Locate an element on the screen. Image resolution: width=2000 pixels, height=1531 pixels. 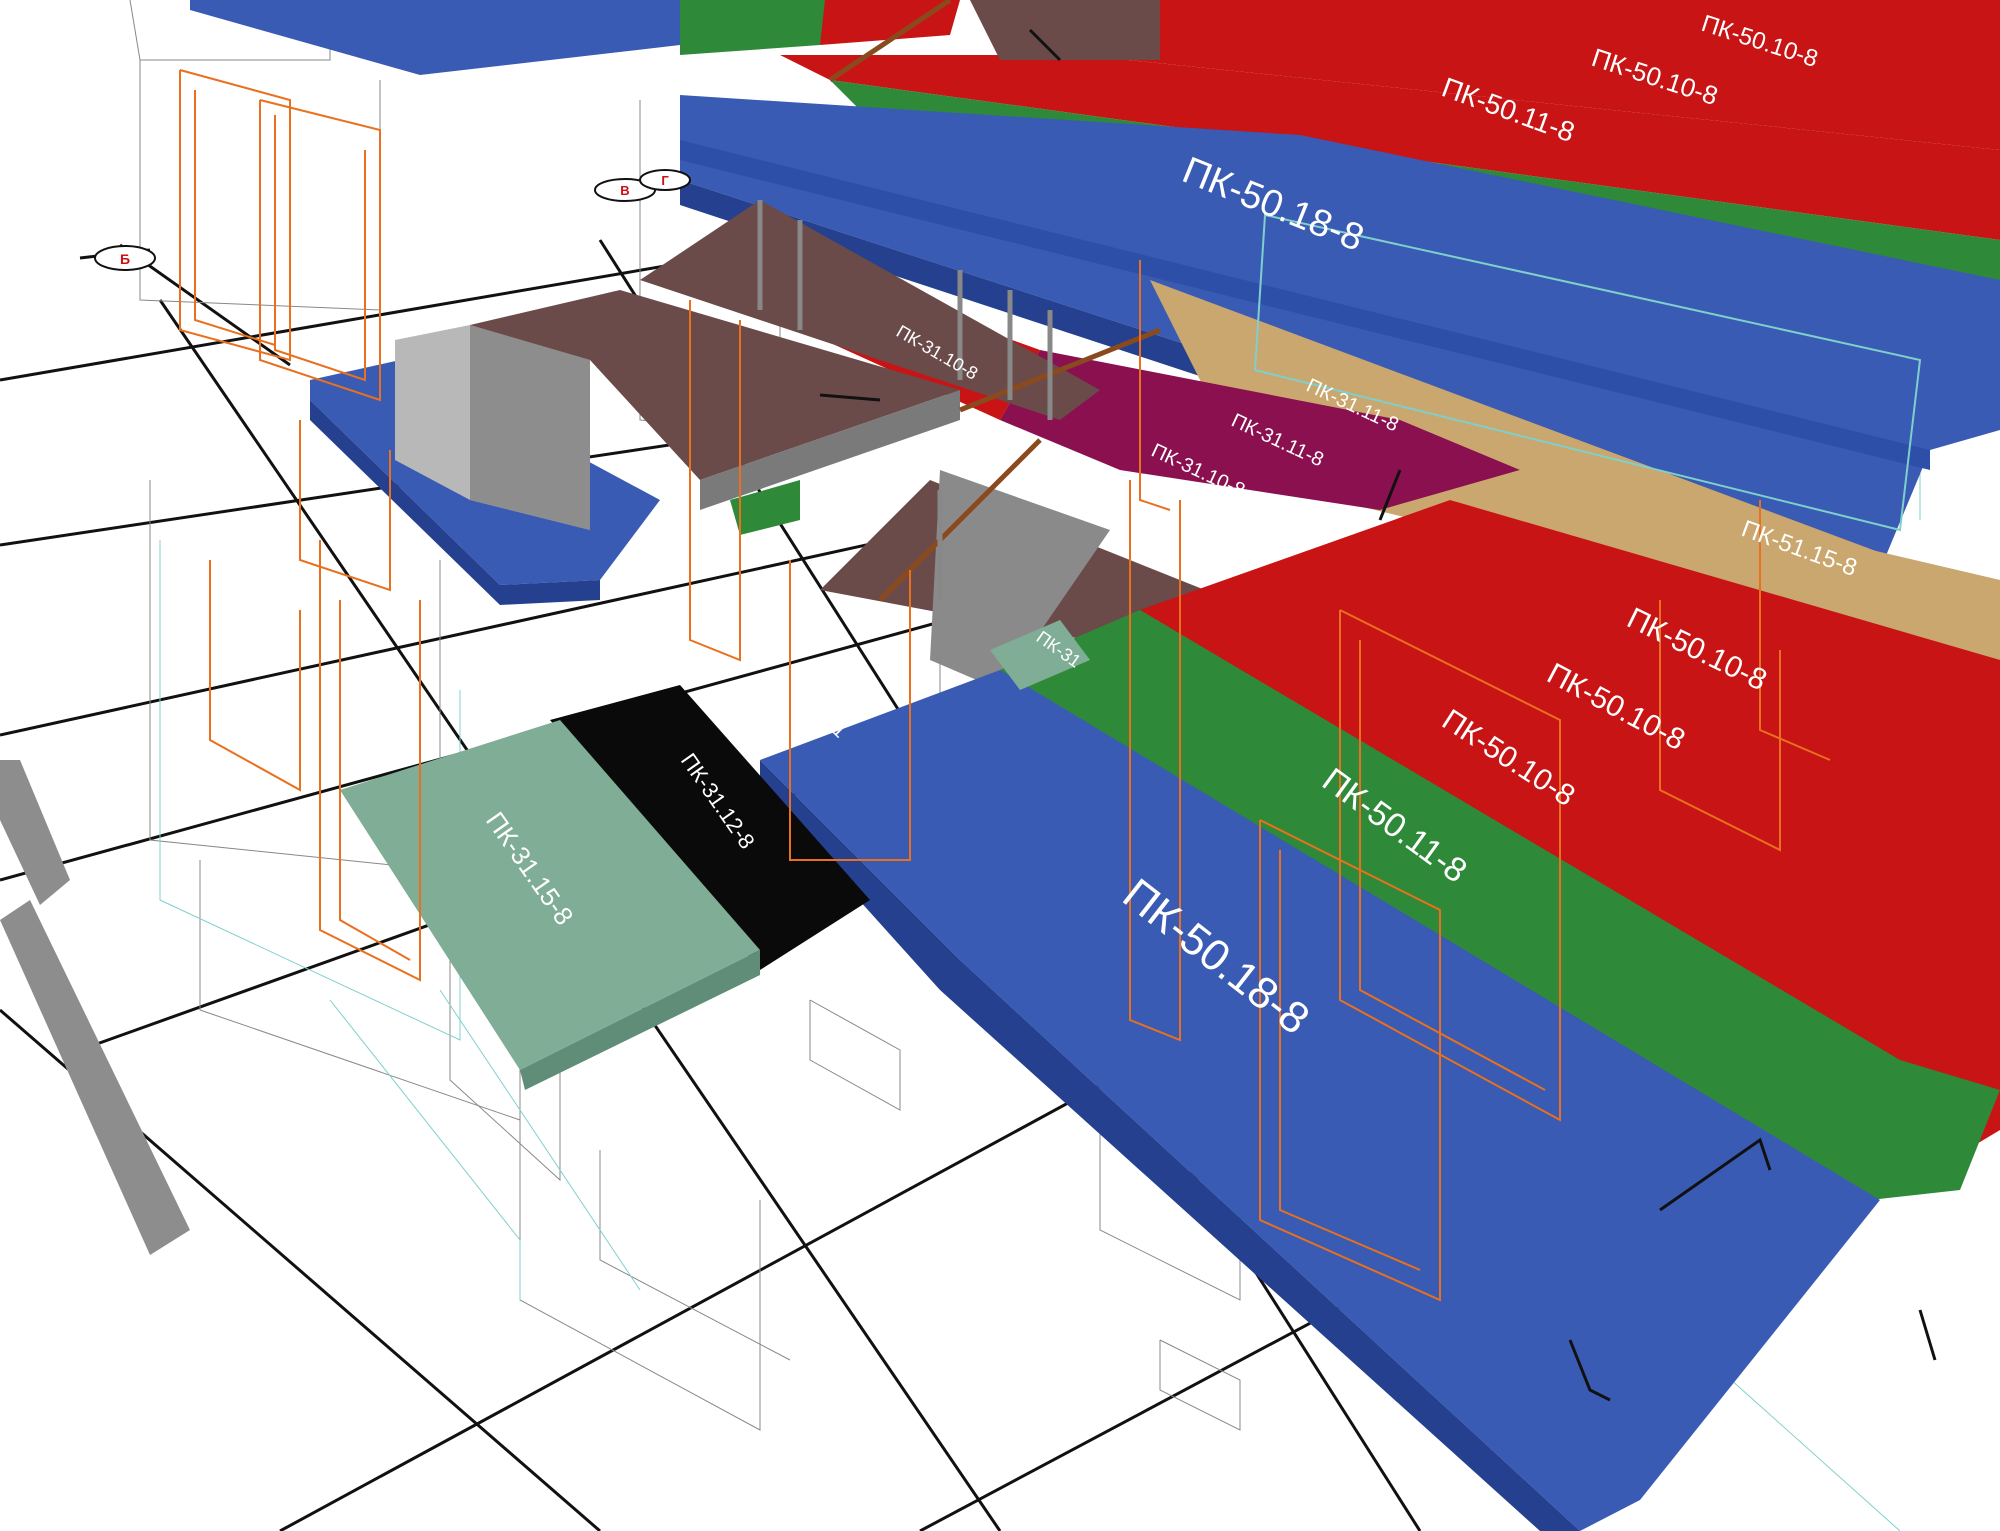
label-lower-small-1: ПК-31 is located at coordinates (823, 715).